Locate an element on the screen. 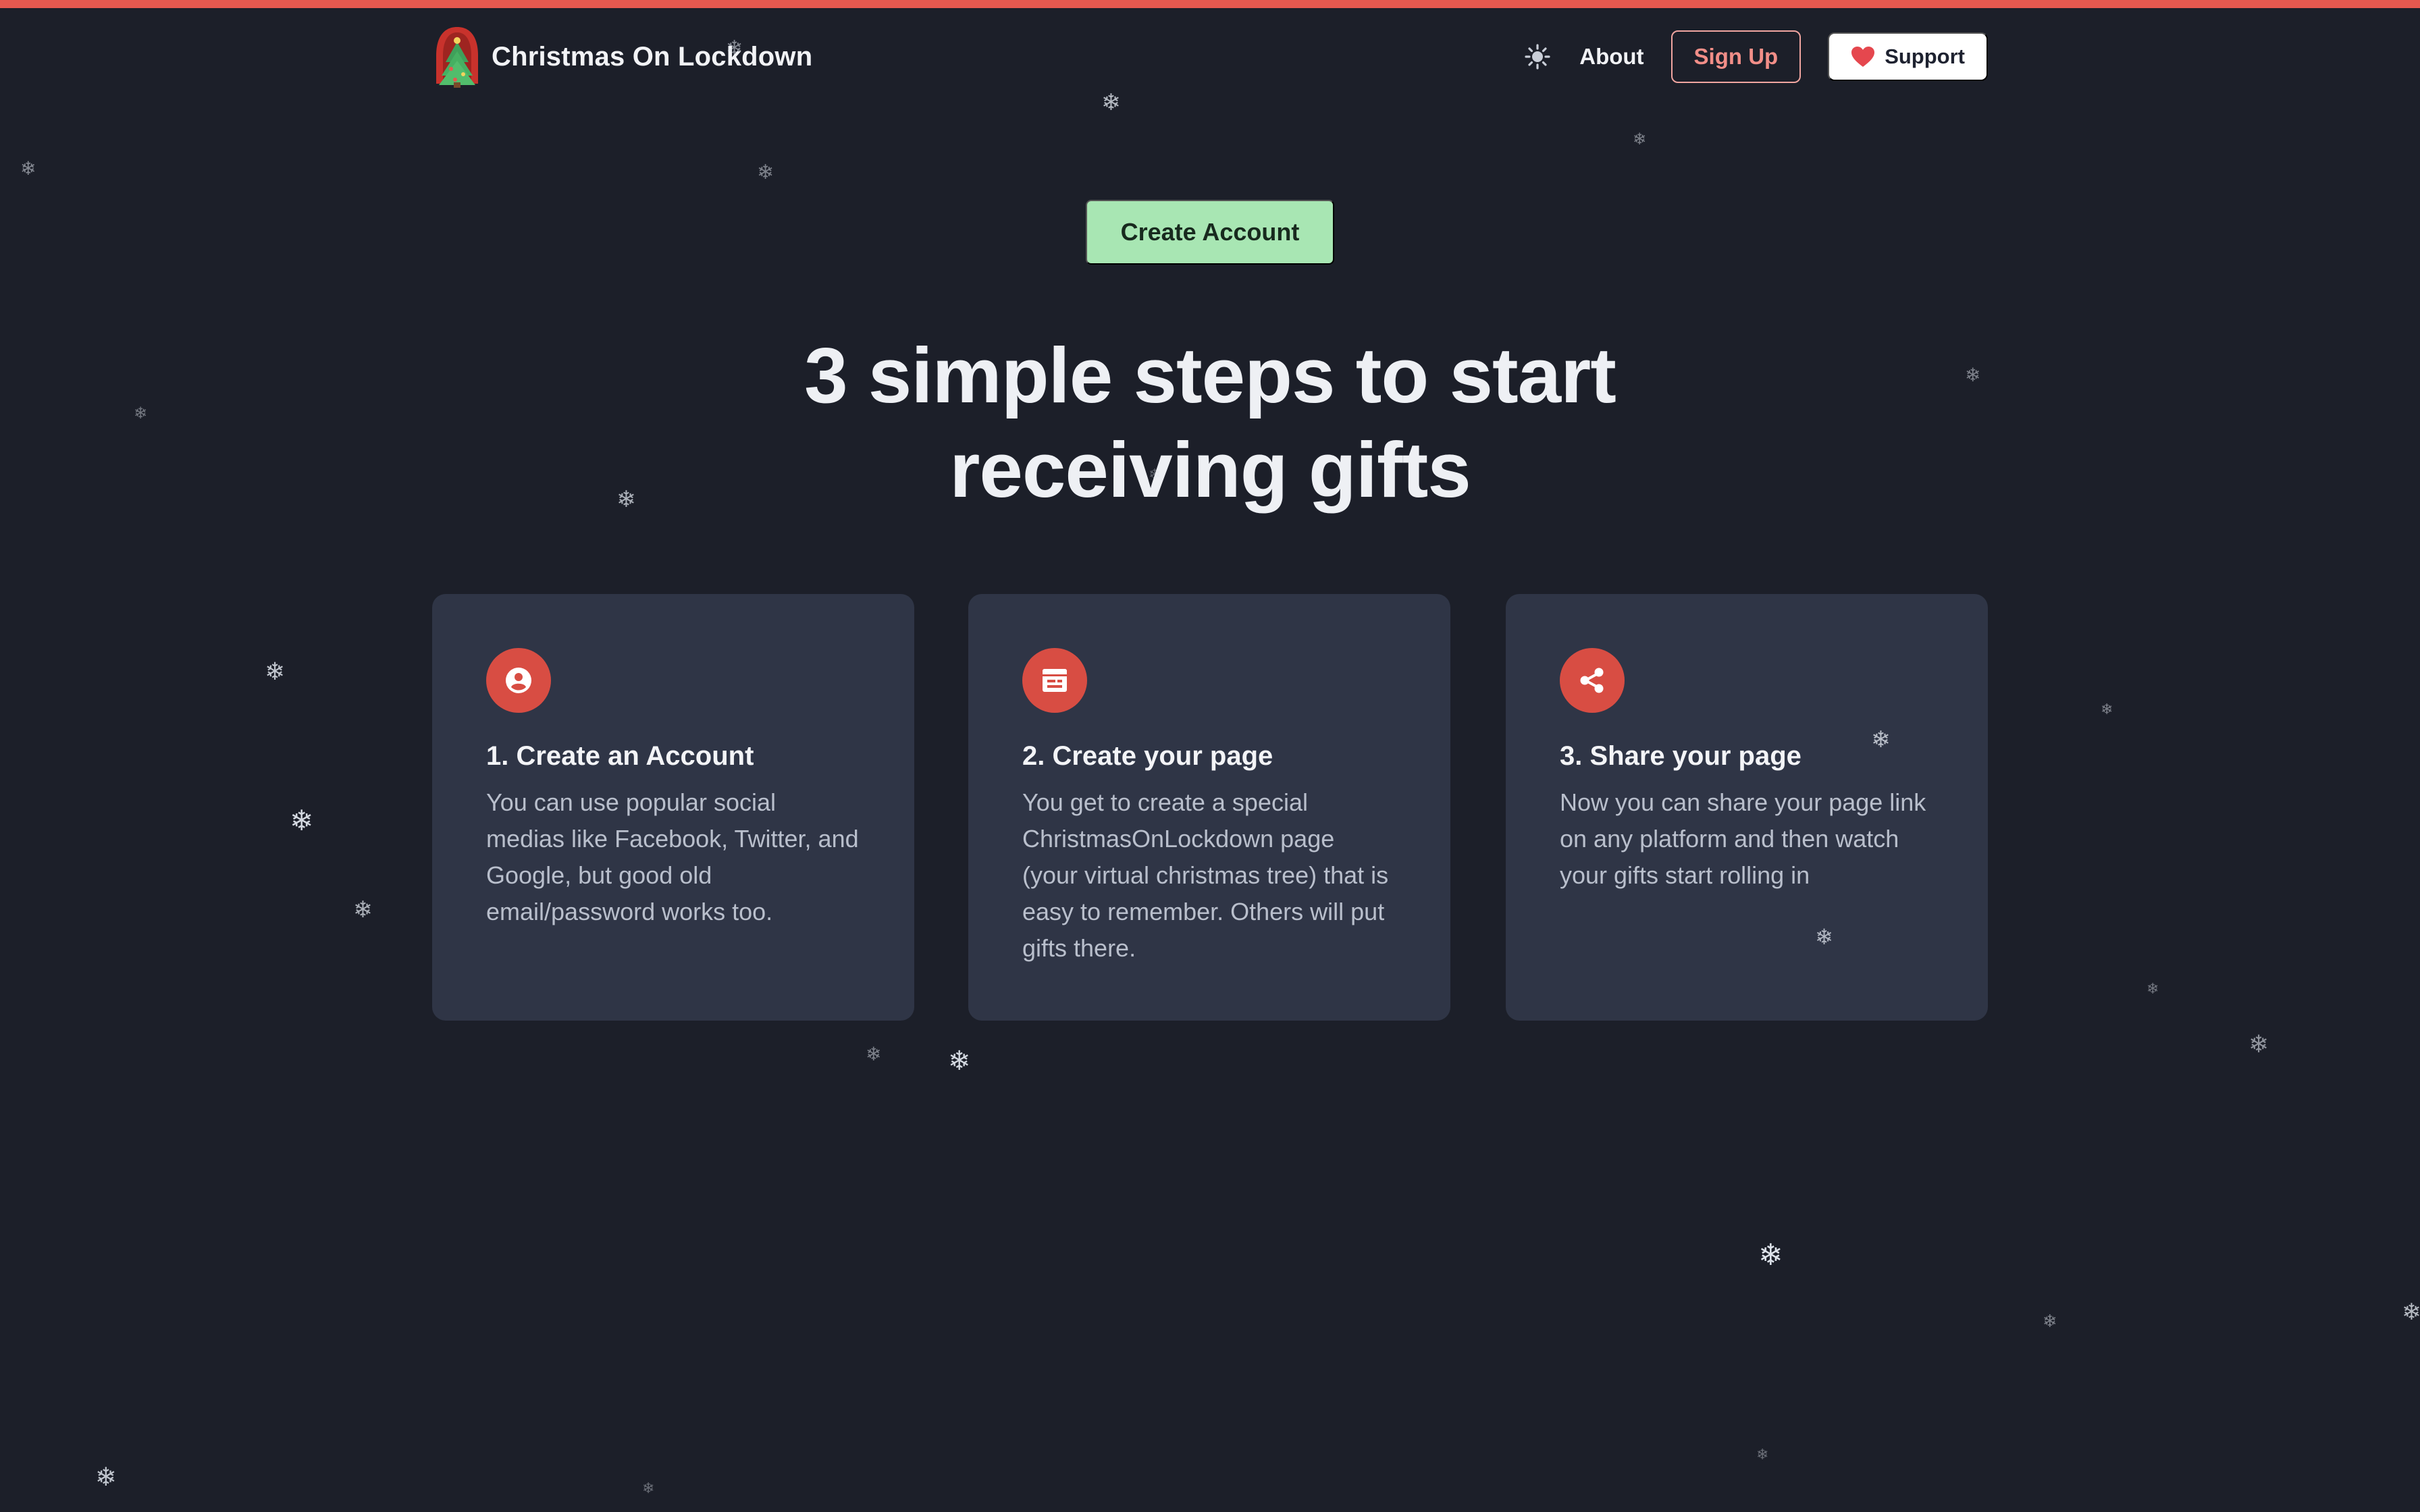  step-title: 3. Share your page is located at coordinates (1680, 756).